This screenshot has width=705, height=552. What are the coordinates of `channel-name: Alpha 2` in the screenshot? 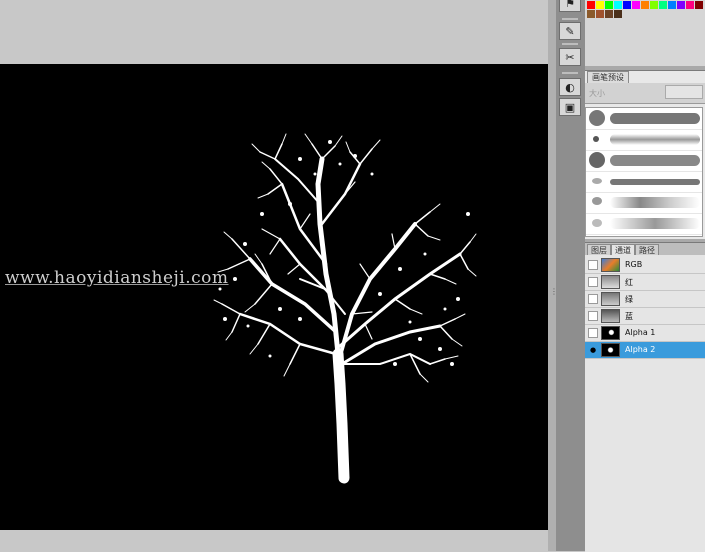 It's located at (640, 349).